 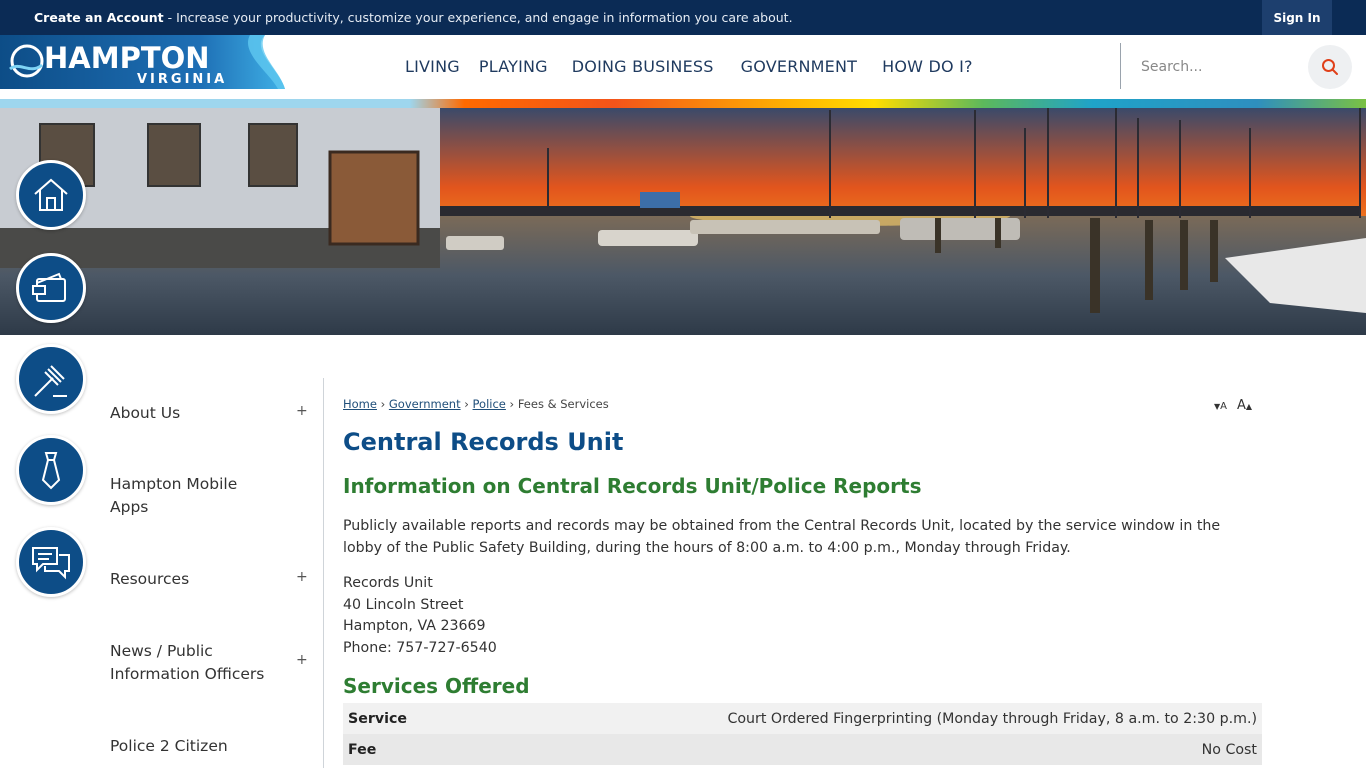 What do you see at coordinates (377, 718) in the screenshot?
I see `table-key: Service` at bounding box center [377, 718].